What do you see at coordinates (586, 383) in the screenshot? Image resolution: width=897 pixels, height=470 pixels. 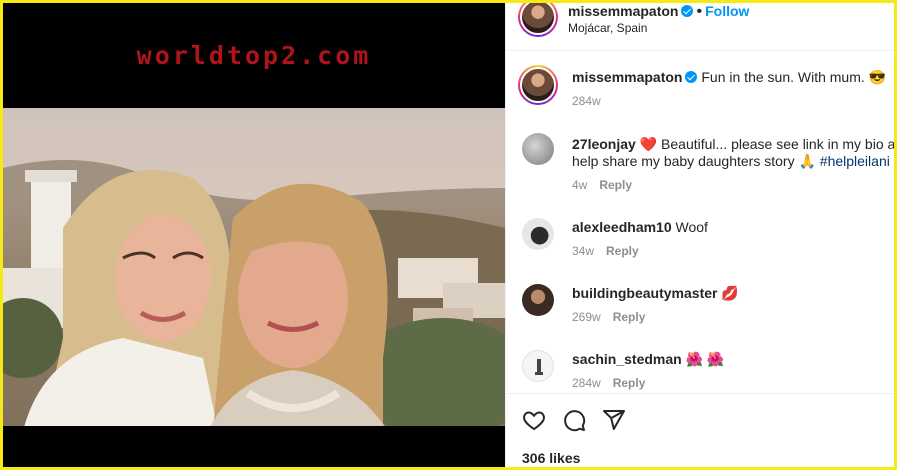 I see `comment-age: 284w` at bounding box center [586, 383].